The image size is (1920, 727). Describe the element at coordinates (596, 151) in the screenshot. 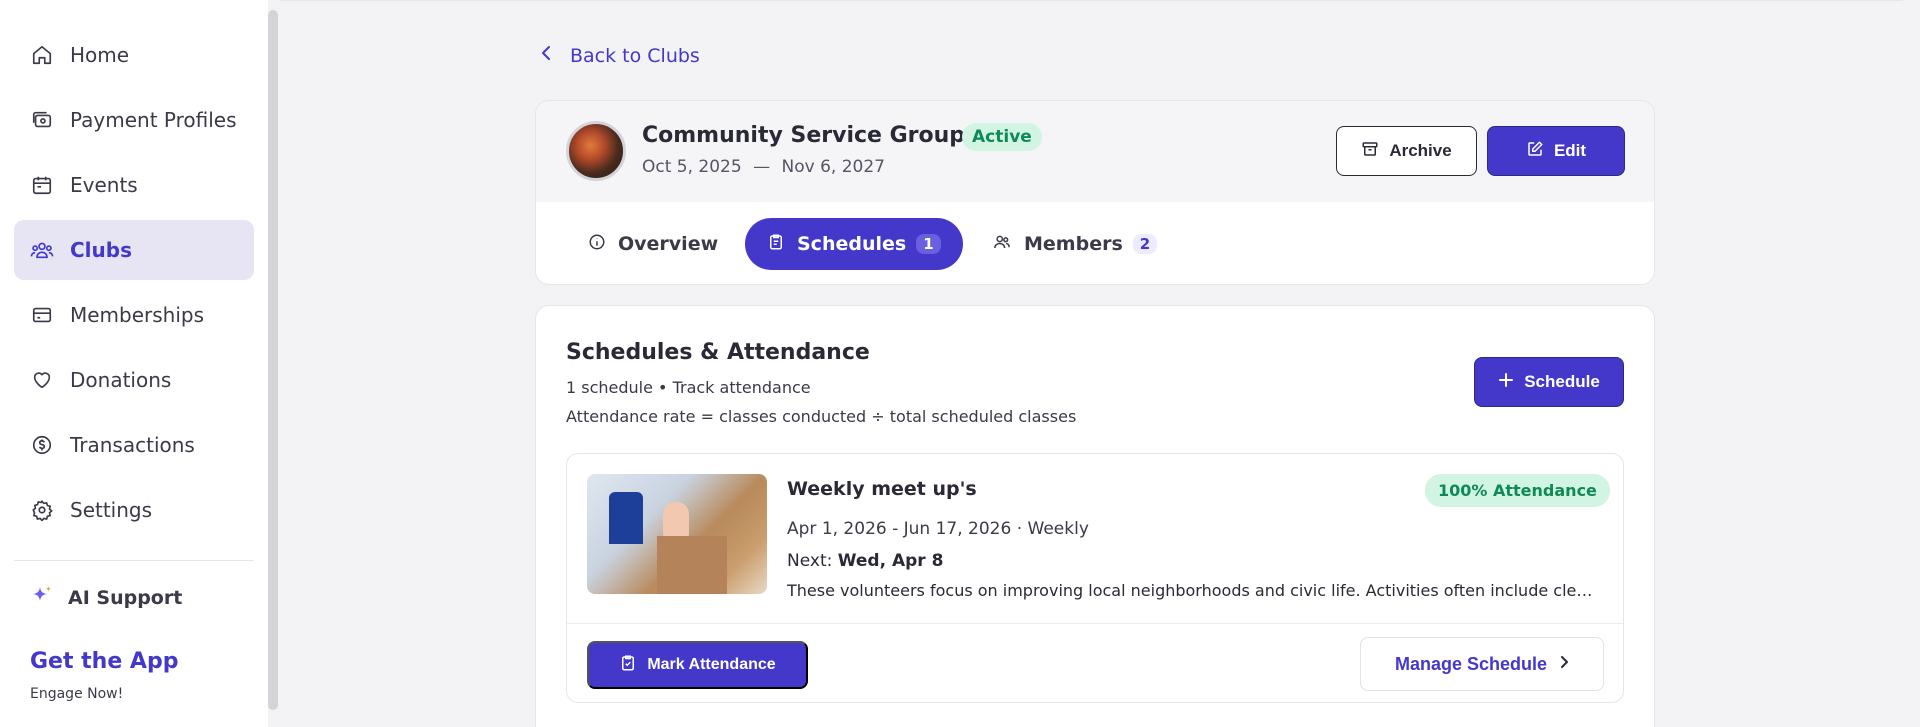

I see `club-avatar` at that location.